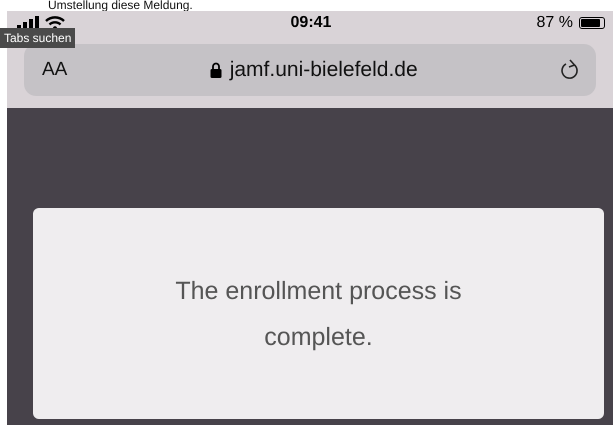 Image resolution: width=613 pixels, height=425 pixels. What do you see at coordinates (570, 70) in the screenshot?
I see `reload-icon` at bounding box center [570, 70].